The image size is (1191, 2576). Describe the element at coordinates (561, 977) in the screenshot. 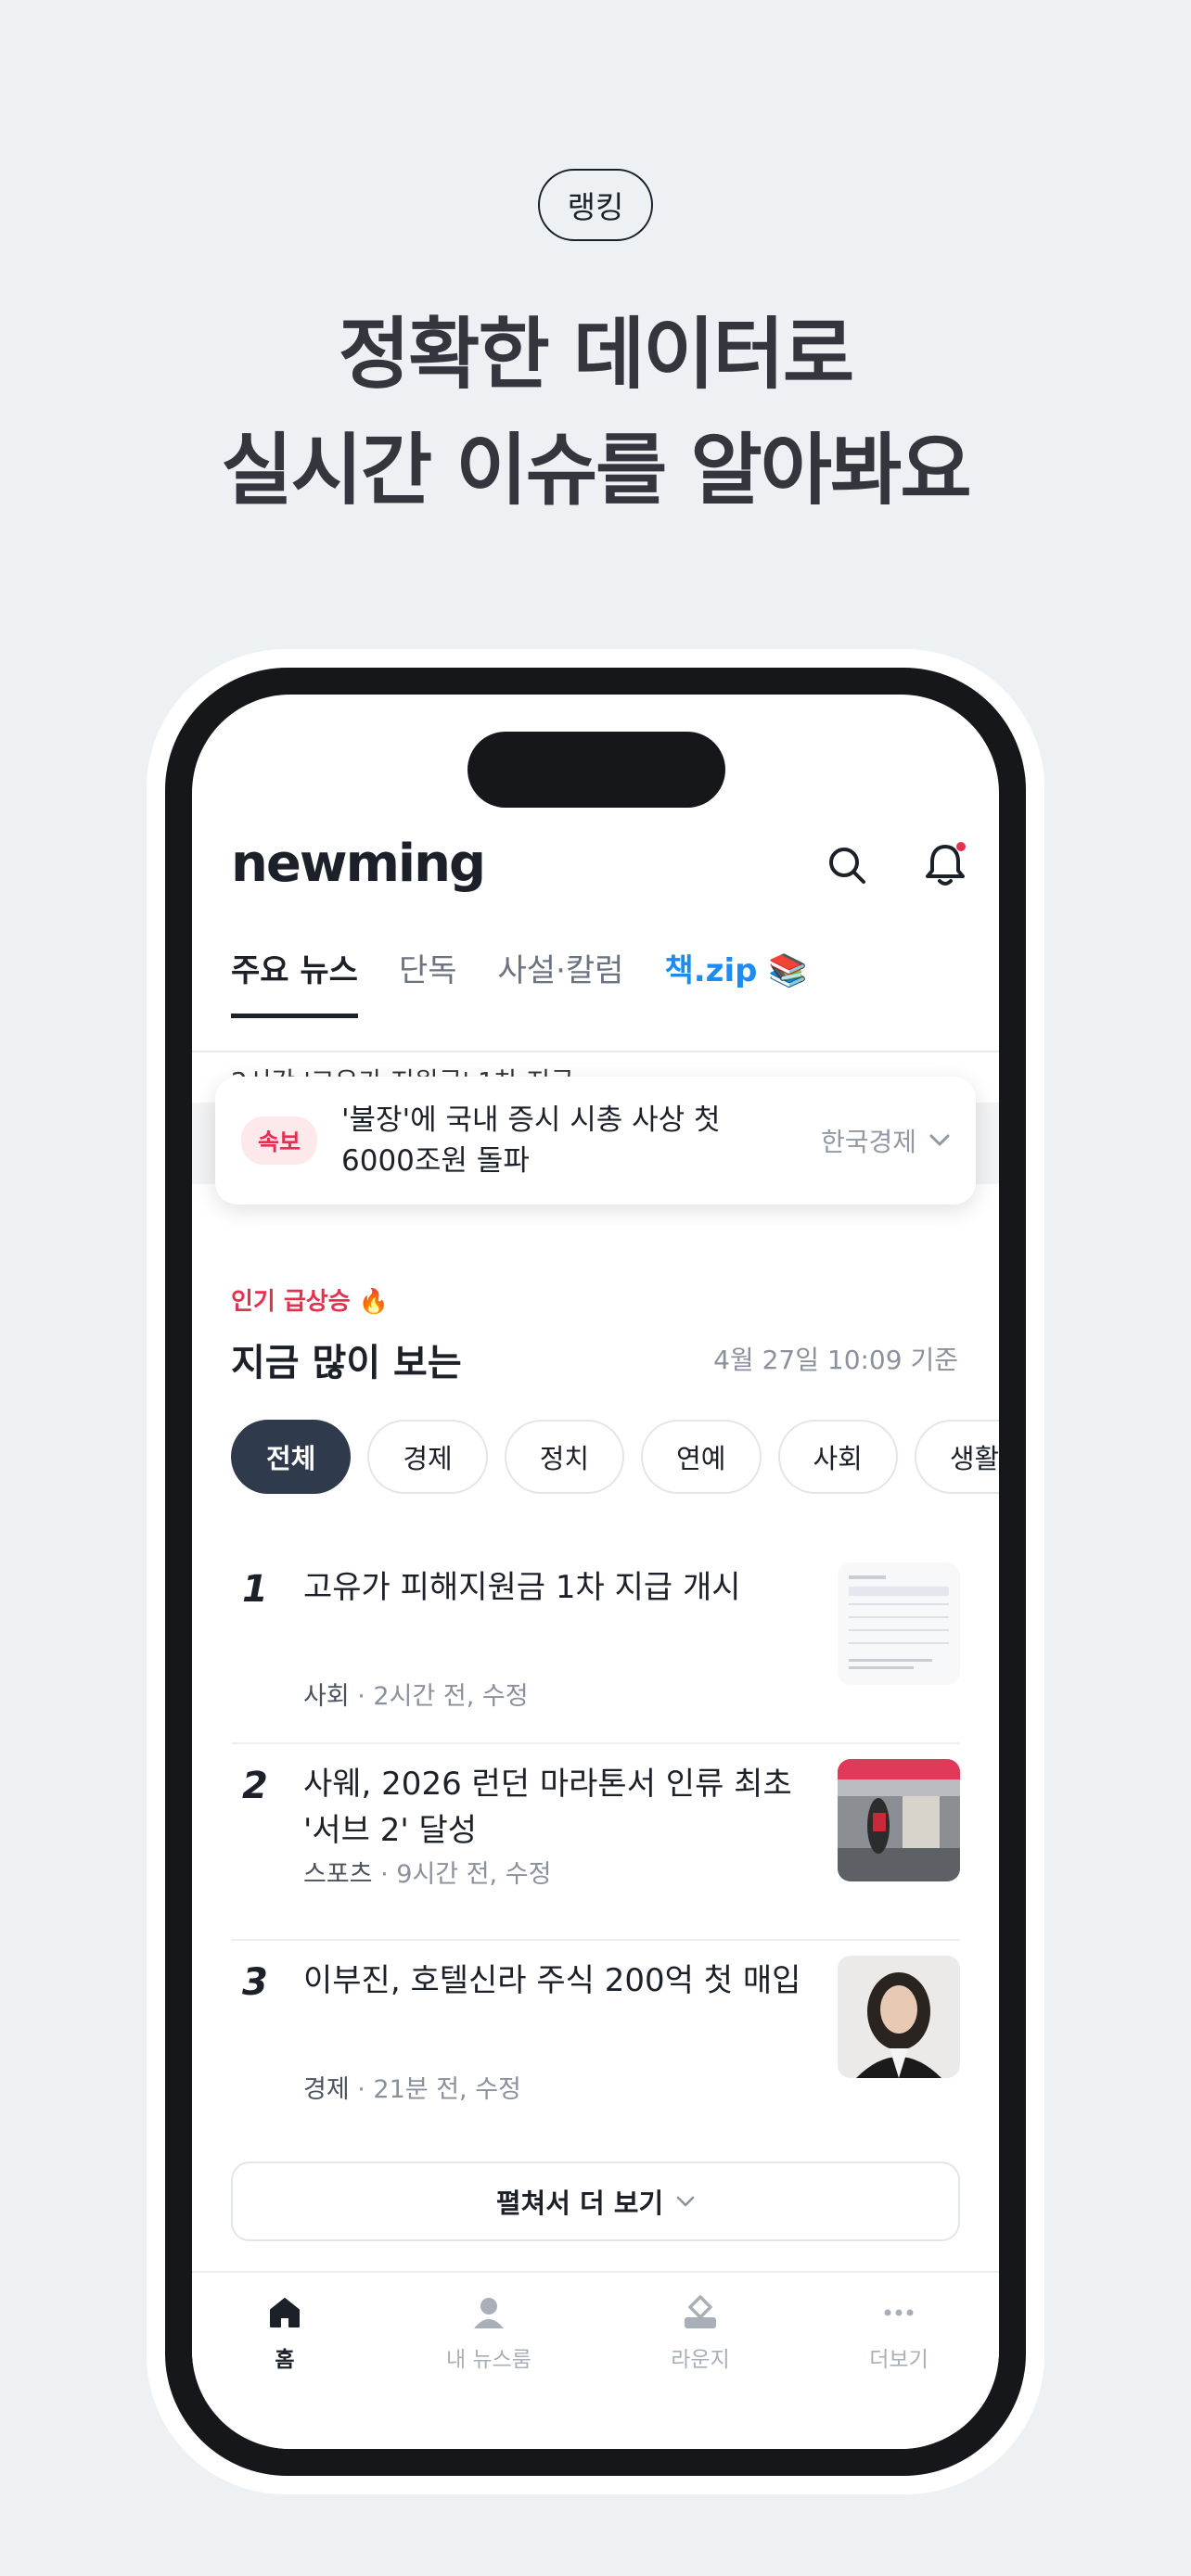

I see `tab-editorial: 사설·칼럼` at that location.